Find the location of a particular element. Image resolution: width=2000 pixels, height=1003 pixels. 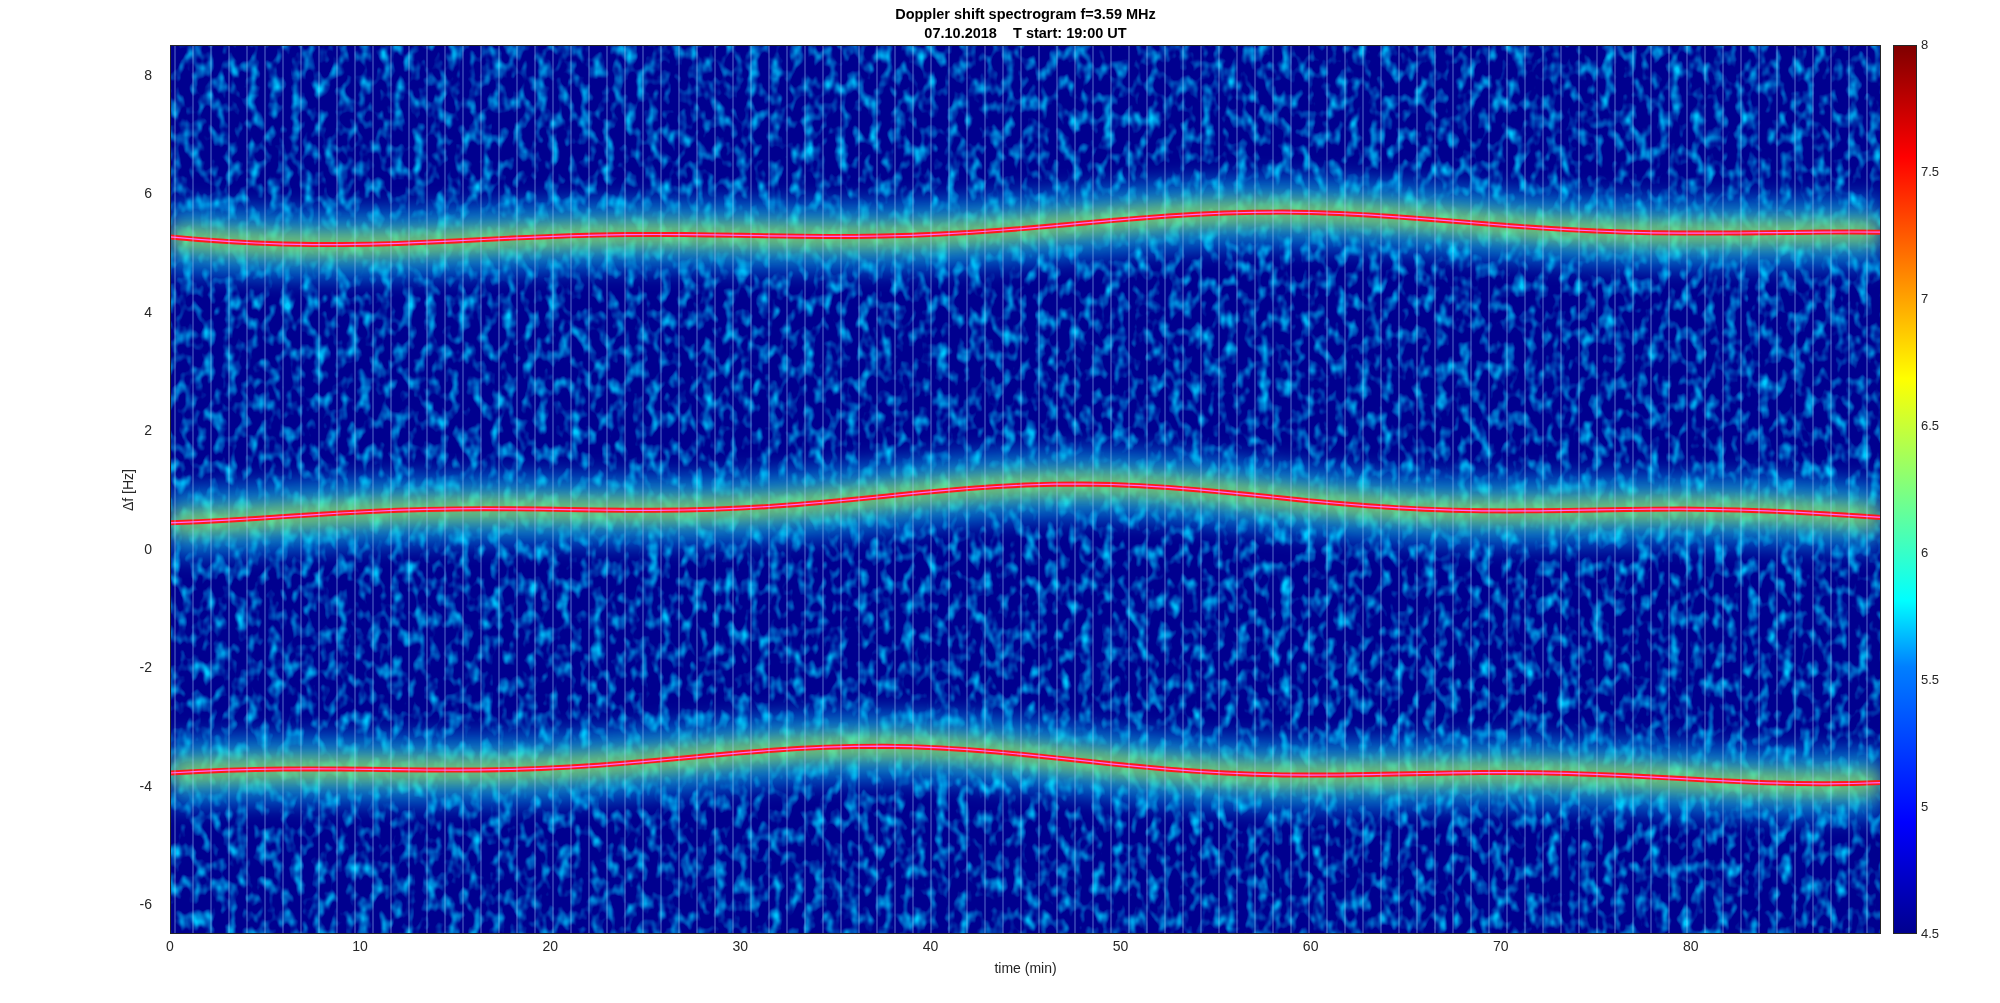

y-tick-label: 2 is located at coordinates (148, 430).